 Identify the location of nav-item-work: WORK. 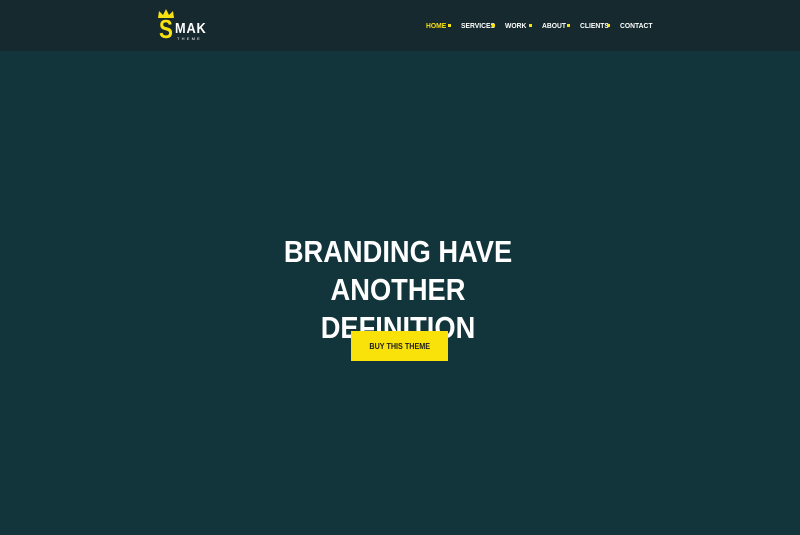
(515, 25).